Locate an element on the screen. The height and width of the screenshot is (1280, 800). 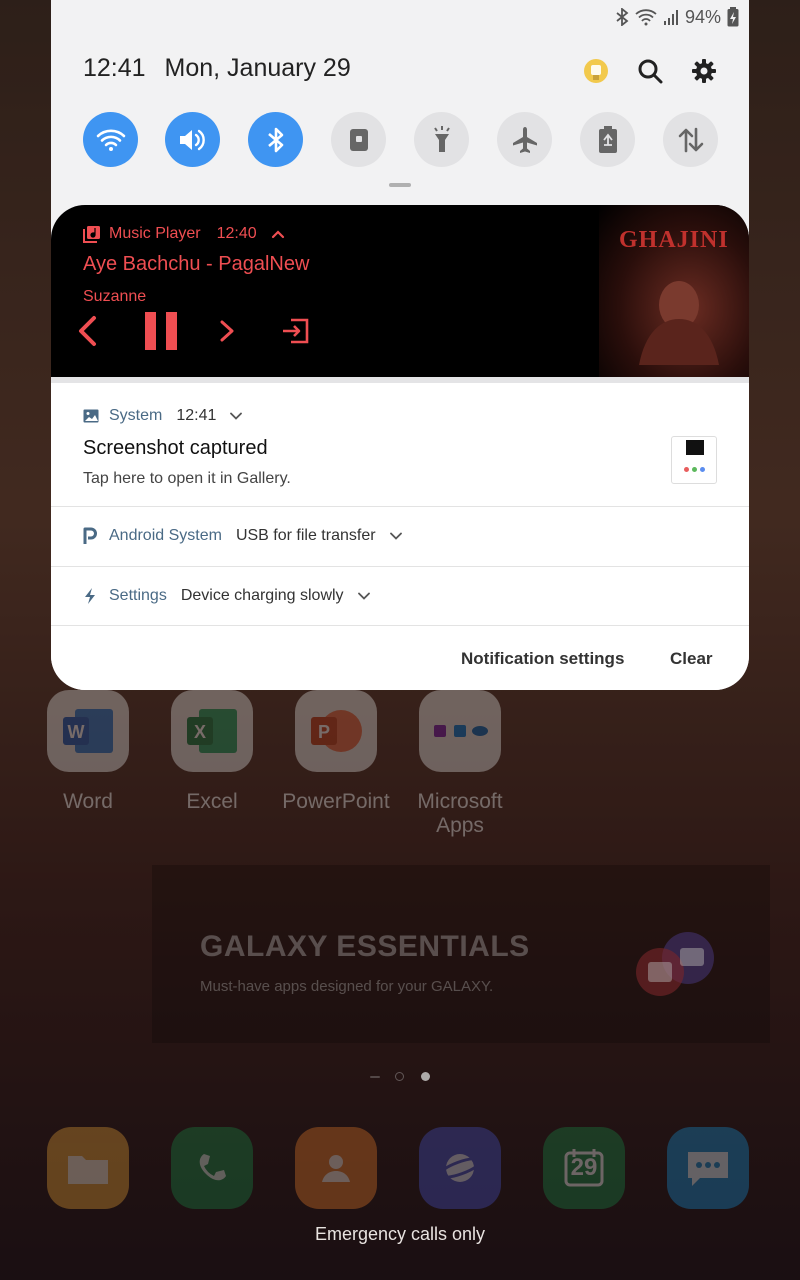
notification-app-name: Settings is located at coordinates (138, 595).